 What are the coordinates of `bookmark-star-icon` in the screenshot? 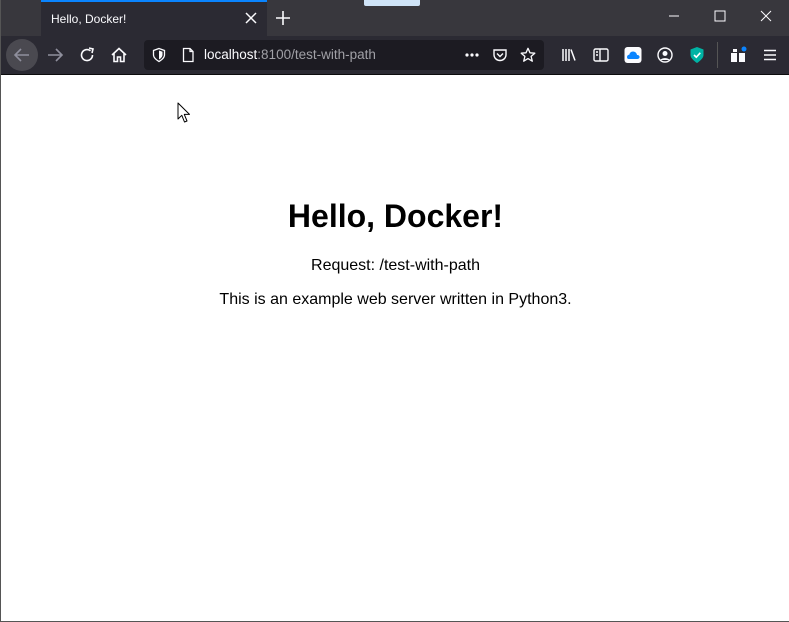 It's located at (528, 55).